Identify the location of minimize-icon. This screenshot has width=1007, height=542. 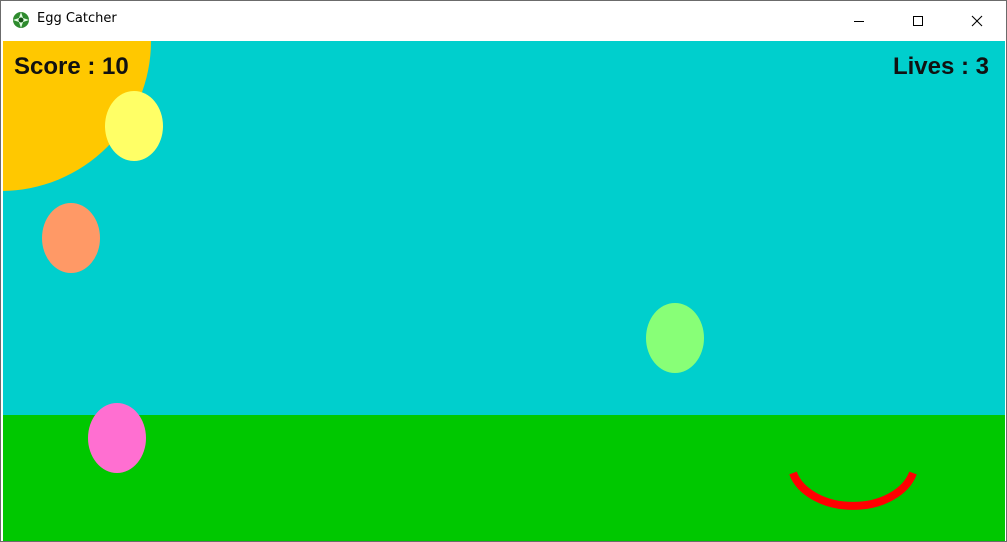
(859, 21).